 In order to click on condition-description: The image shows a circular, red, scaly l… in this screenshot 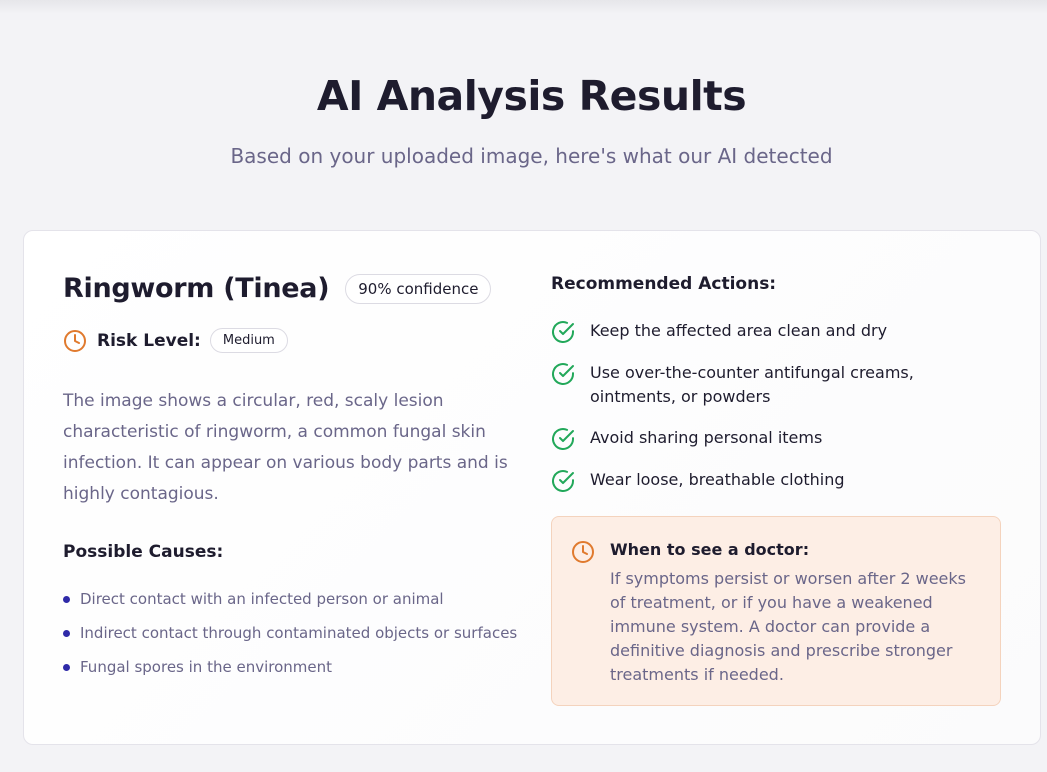, I will do `click(285, 447)`.